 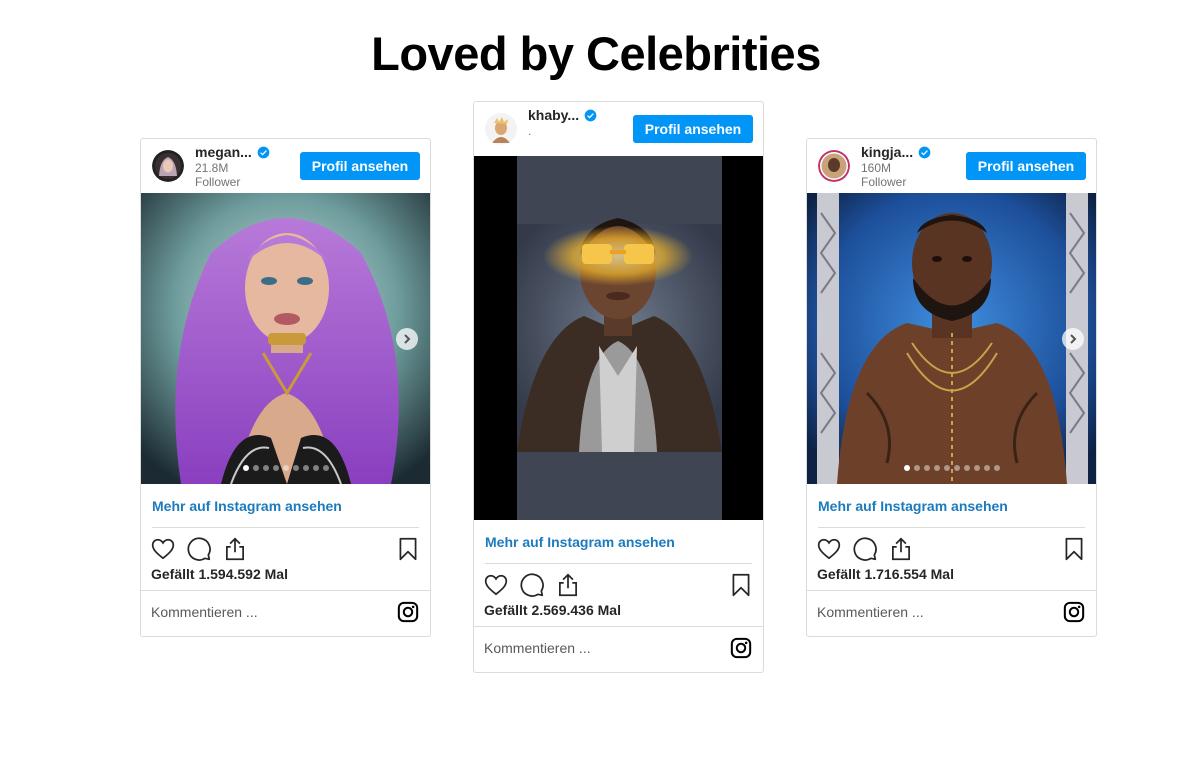 What do you see at coordinates (552, 610) in the screenshot?
I see `like-count: Gefällt 2.569.436 Mal` at bounding box center [552, 610].